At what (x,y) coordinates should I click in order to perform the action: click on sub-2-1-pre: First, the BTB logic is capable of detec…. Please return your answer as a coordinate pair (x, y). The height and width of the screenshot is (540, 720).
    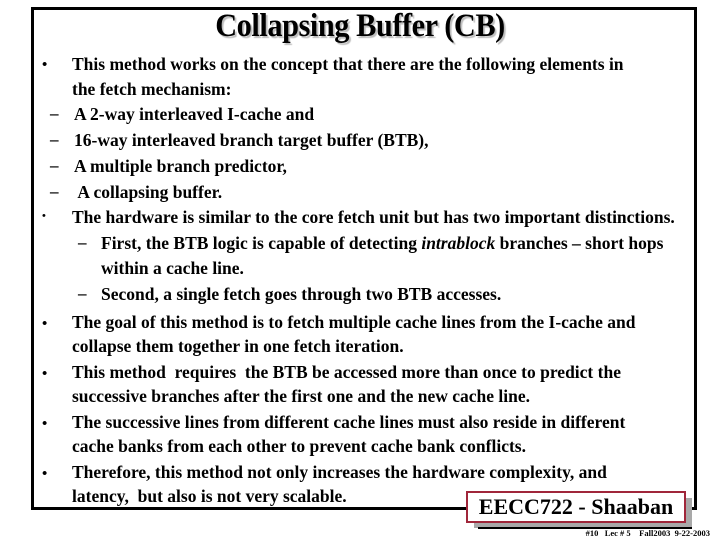
    Looking at the image, I should click on (261, 243).